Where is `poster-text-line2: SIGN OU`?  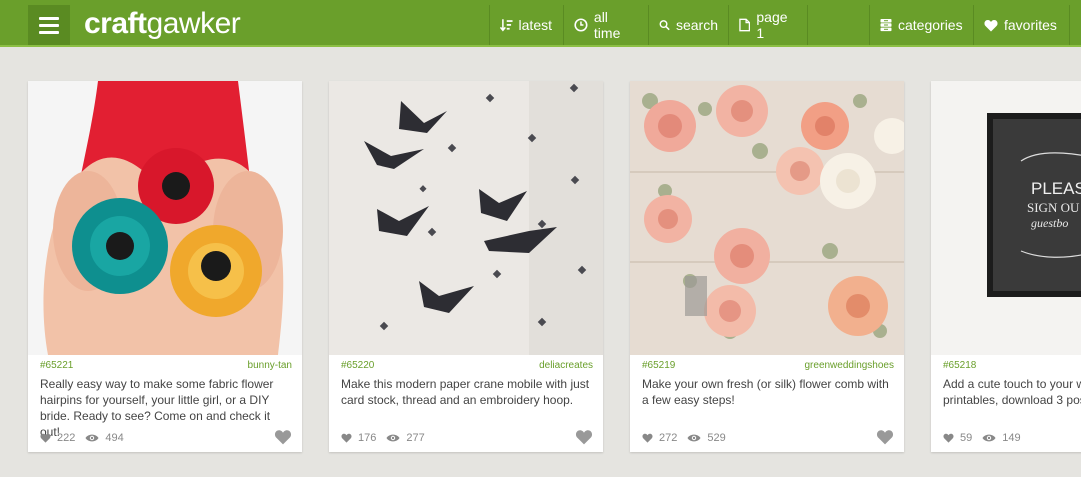
poster-text-line2: SIGN OU is located at coordinates (1053, 207).